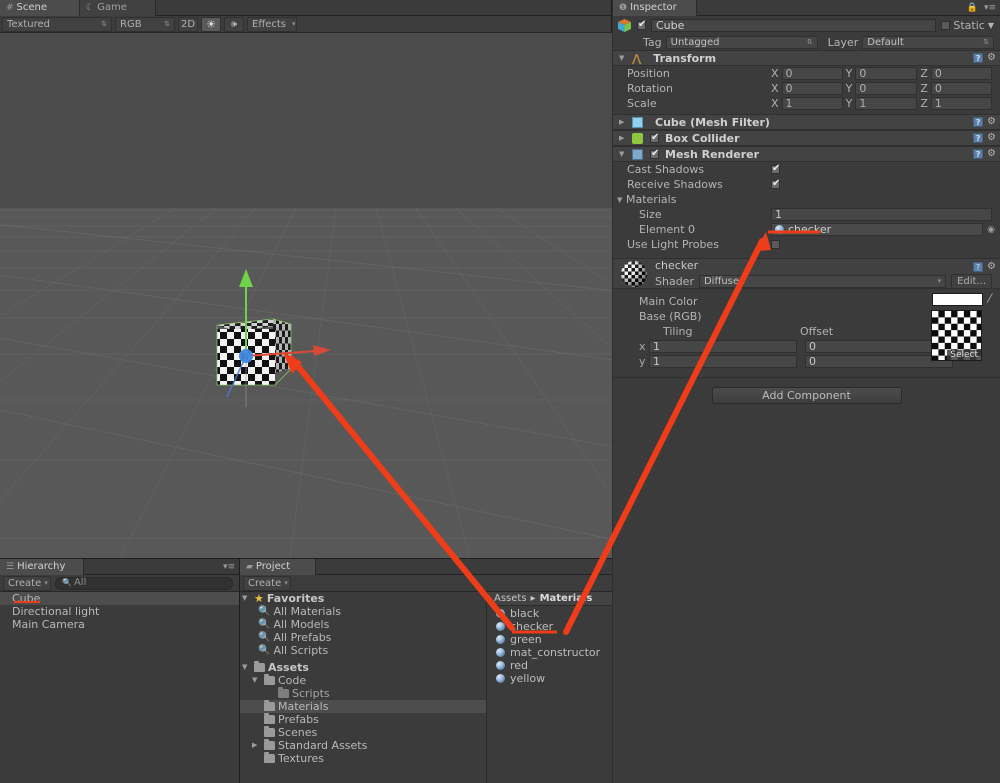 This screenshot has height=783, width=1000. Describe the element at coordinates (775, 244) in the screenshot. I see `use-light-probes-checkbox` at that location.